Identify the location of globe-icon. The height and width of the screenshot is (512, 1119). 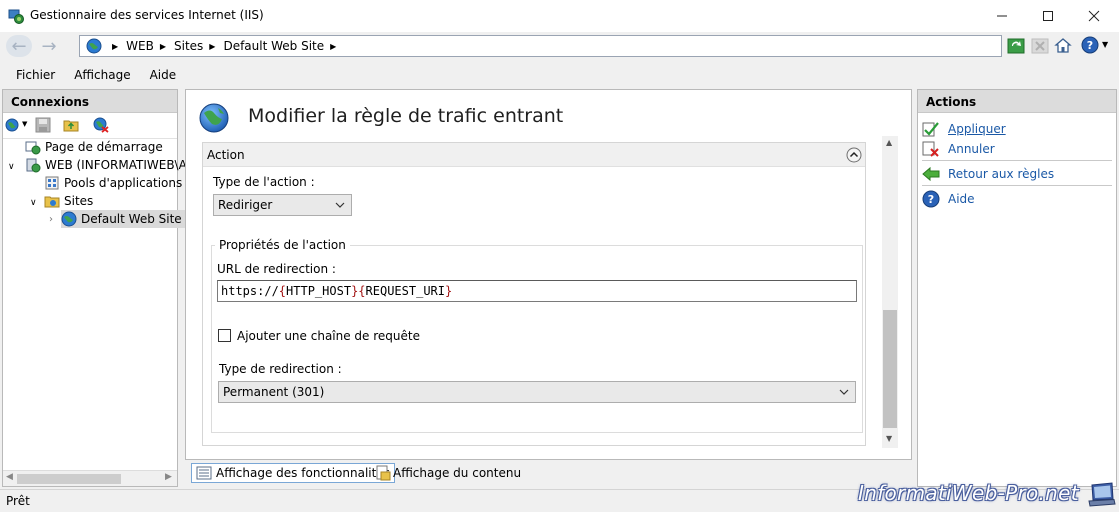
(94, 46).